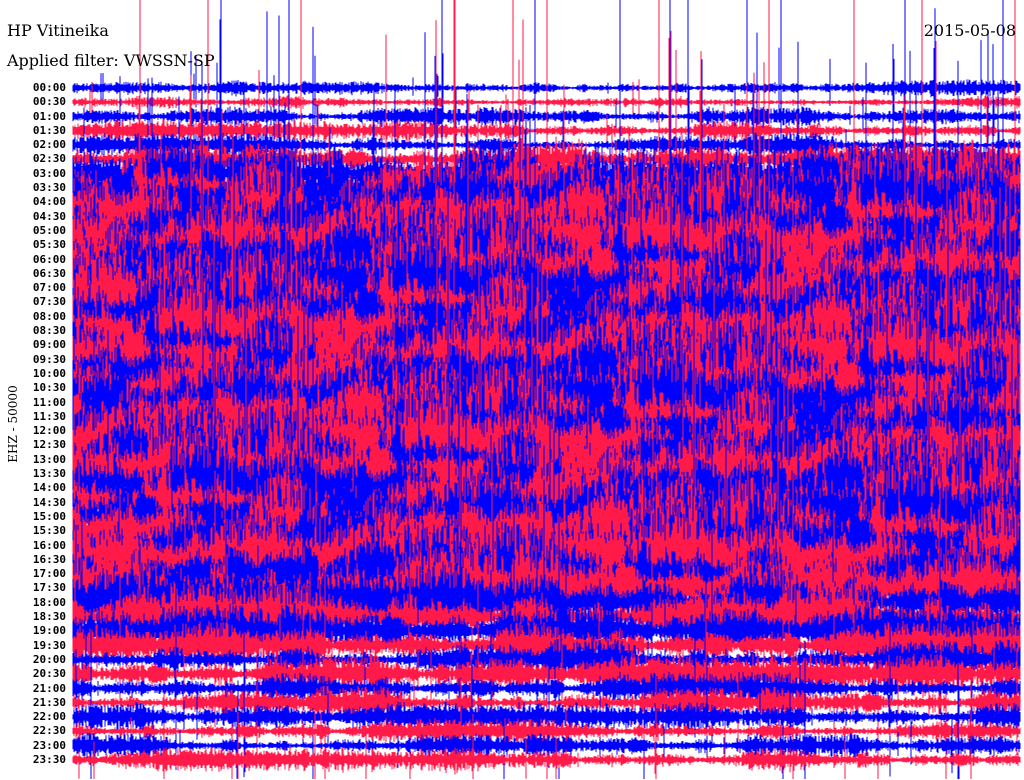 Image resolution: width=1024 pixels, height=780 pixels. I want to click on time-tick-label: 13:30, so click(49, 474).